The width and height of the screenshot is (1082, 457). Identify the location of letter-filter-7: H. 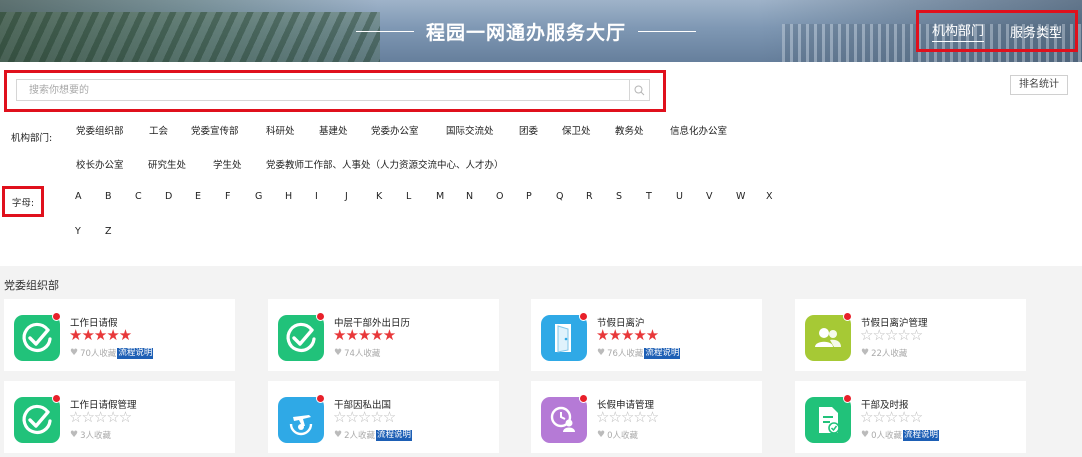
(288, 196).